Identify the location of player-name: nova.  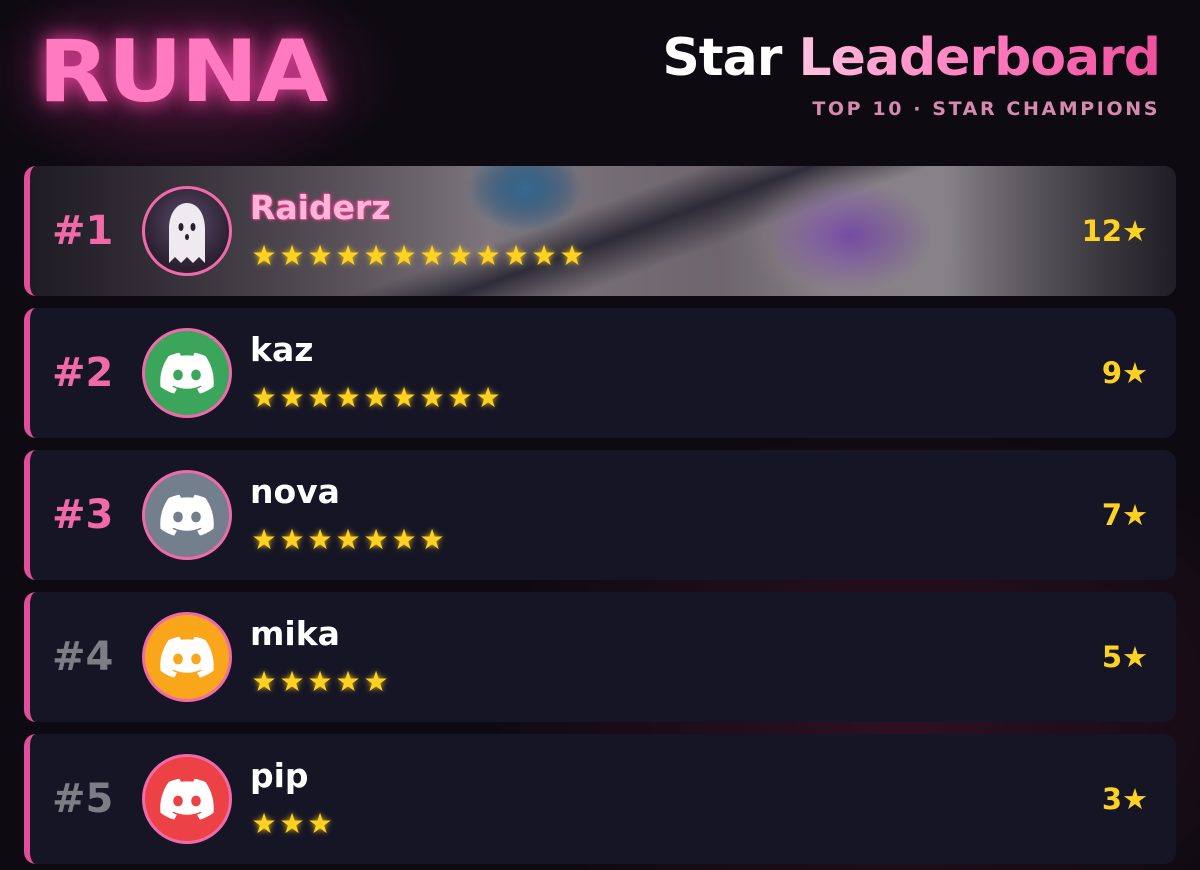
(295, 491).